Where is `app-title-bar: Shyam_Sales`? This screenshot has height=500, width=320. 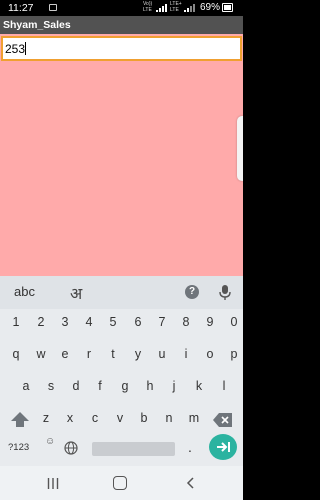
app-title-bar: Shyam_Sales is located at coordinates (121, 25).